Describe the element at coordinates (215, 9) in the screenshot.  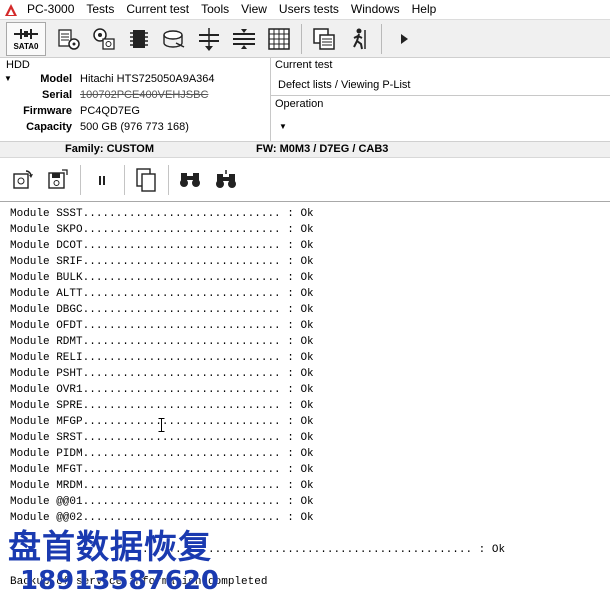
I see `menu-tools: Tools` at that location.